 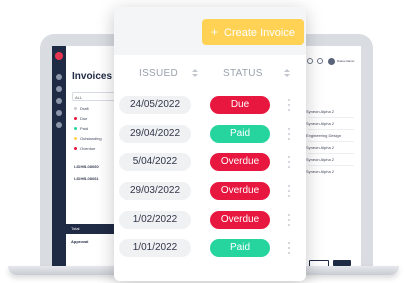 I want to click on card-header: + Create Invoice, so click(x=210, y=31).